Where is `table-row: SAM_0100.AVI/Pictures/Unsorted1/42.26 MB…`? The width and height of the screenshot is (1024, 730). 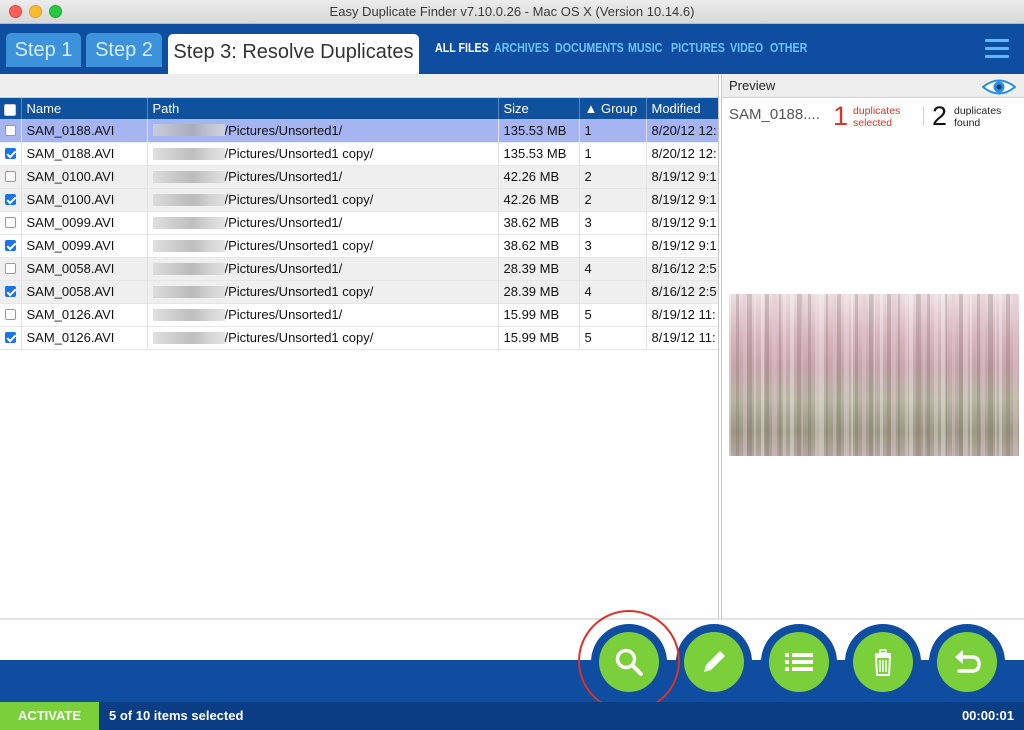
table-row: SAM_0100.AVI/Pictures/Unsorted1/42.26 MB… is located at coordinates (359, 177).